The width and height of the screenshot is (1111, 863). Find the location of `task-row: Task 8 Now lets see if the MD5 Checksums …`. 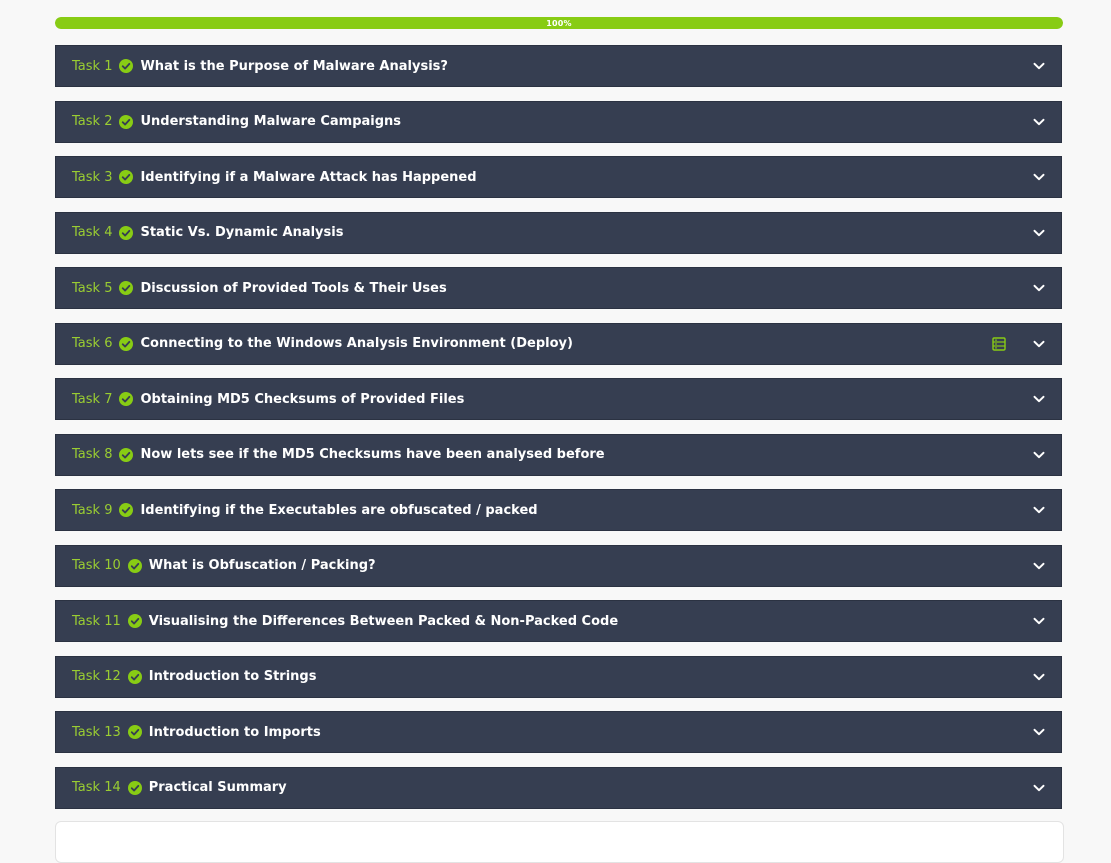

task-row: Task 8 Now lets see if the MD5 Checksums … is located at coordinates (558, 454).